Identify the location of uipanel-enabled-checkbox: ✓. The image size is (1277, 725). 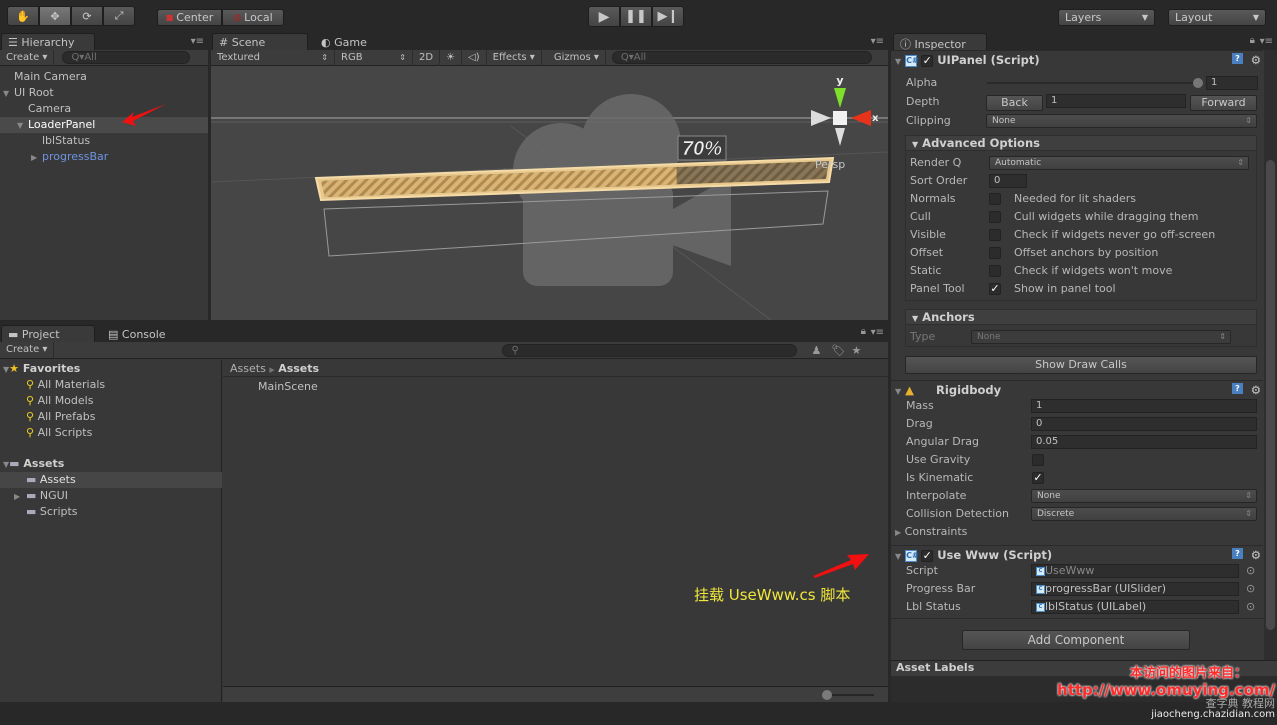
(927, 60).